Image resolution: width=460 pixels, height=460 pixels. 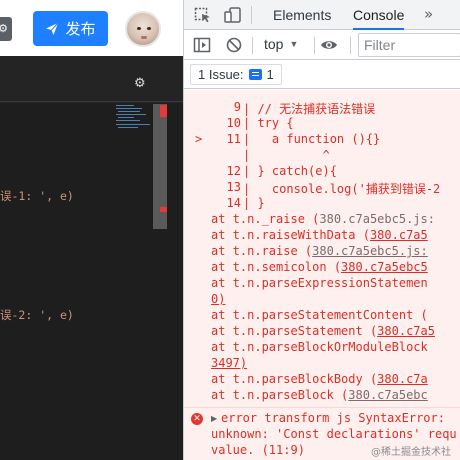 I want to click on stack-frame-text: at t.n.parseBlockOrModuleBlock, so click(x=319, y=347).